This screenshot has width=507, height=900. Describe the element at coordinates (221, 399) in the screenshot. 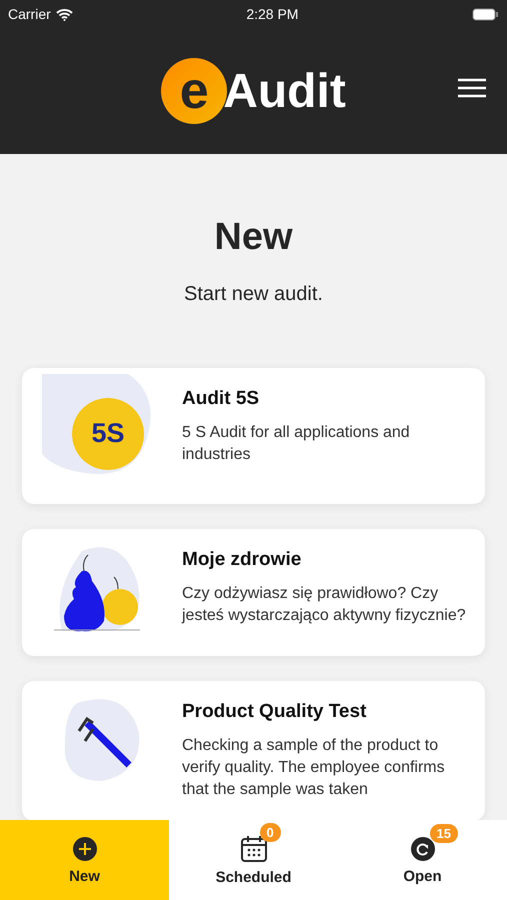

I see `card-title: Audit 5S` at that location.